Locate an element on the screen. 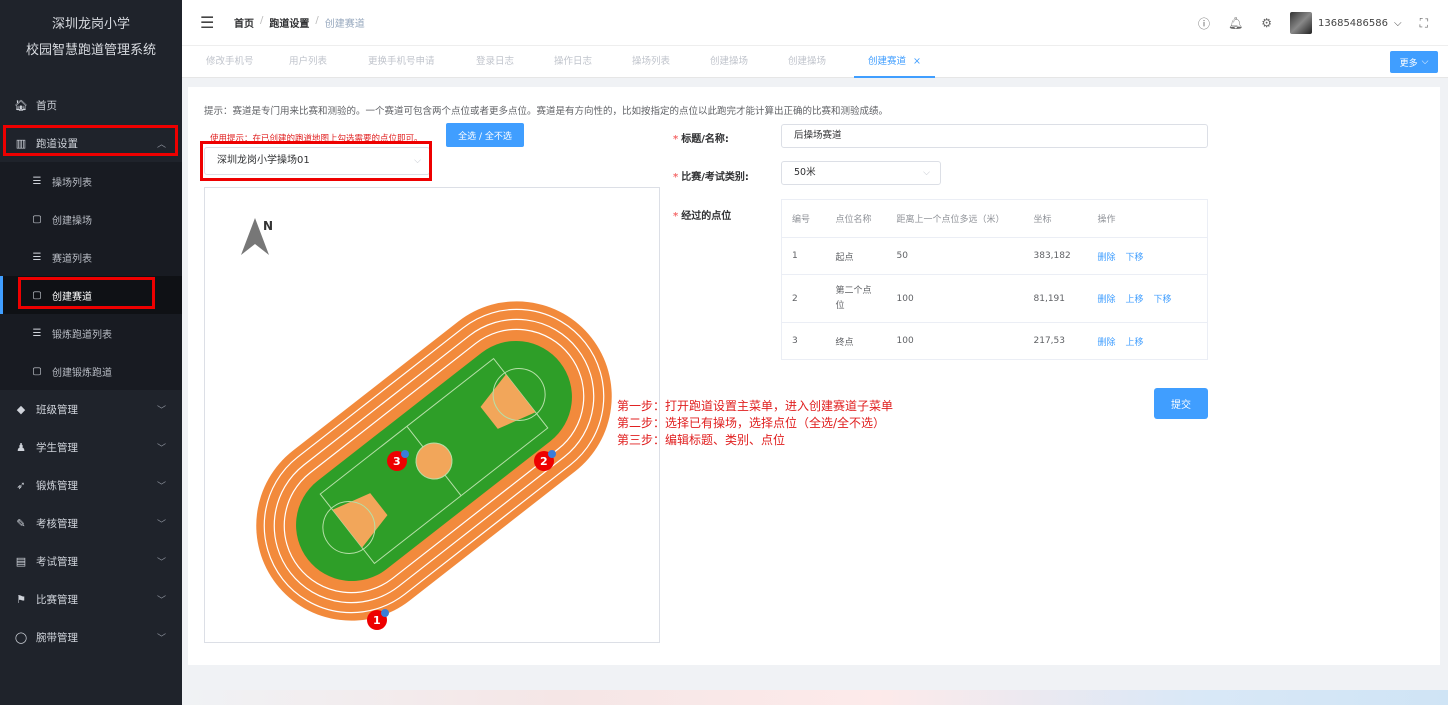  student-icon: ♟ is located at coordinates (21, 447).